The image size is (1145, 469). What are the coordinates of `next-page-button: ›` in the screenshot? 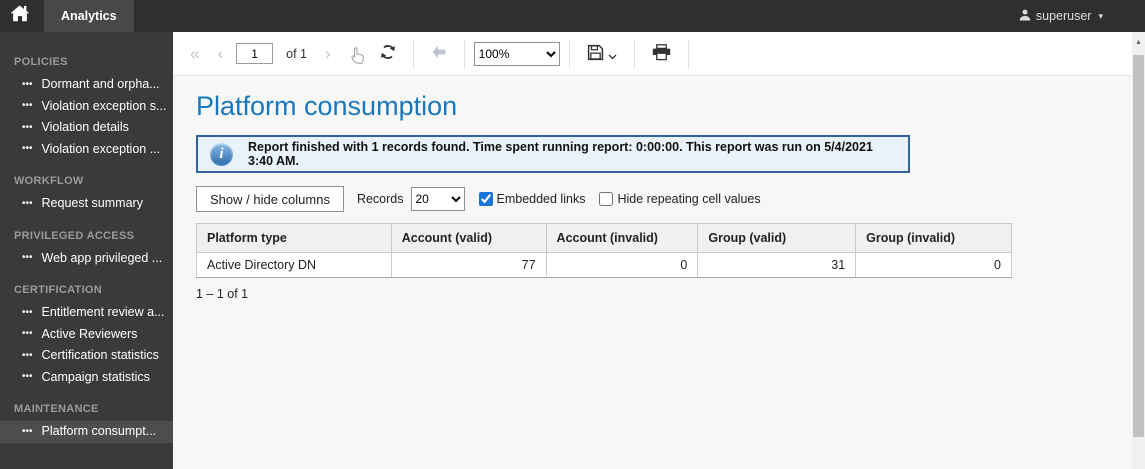 It's located at (328, 53).